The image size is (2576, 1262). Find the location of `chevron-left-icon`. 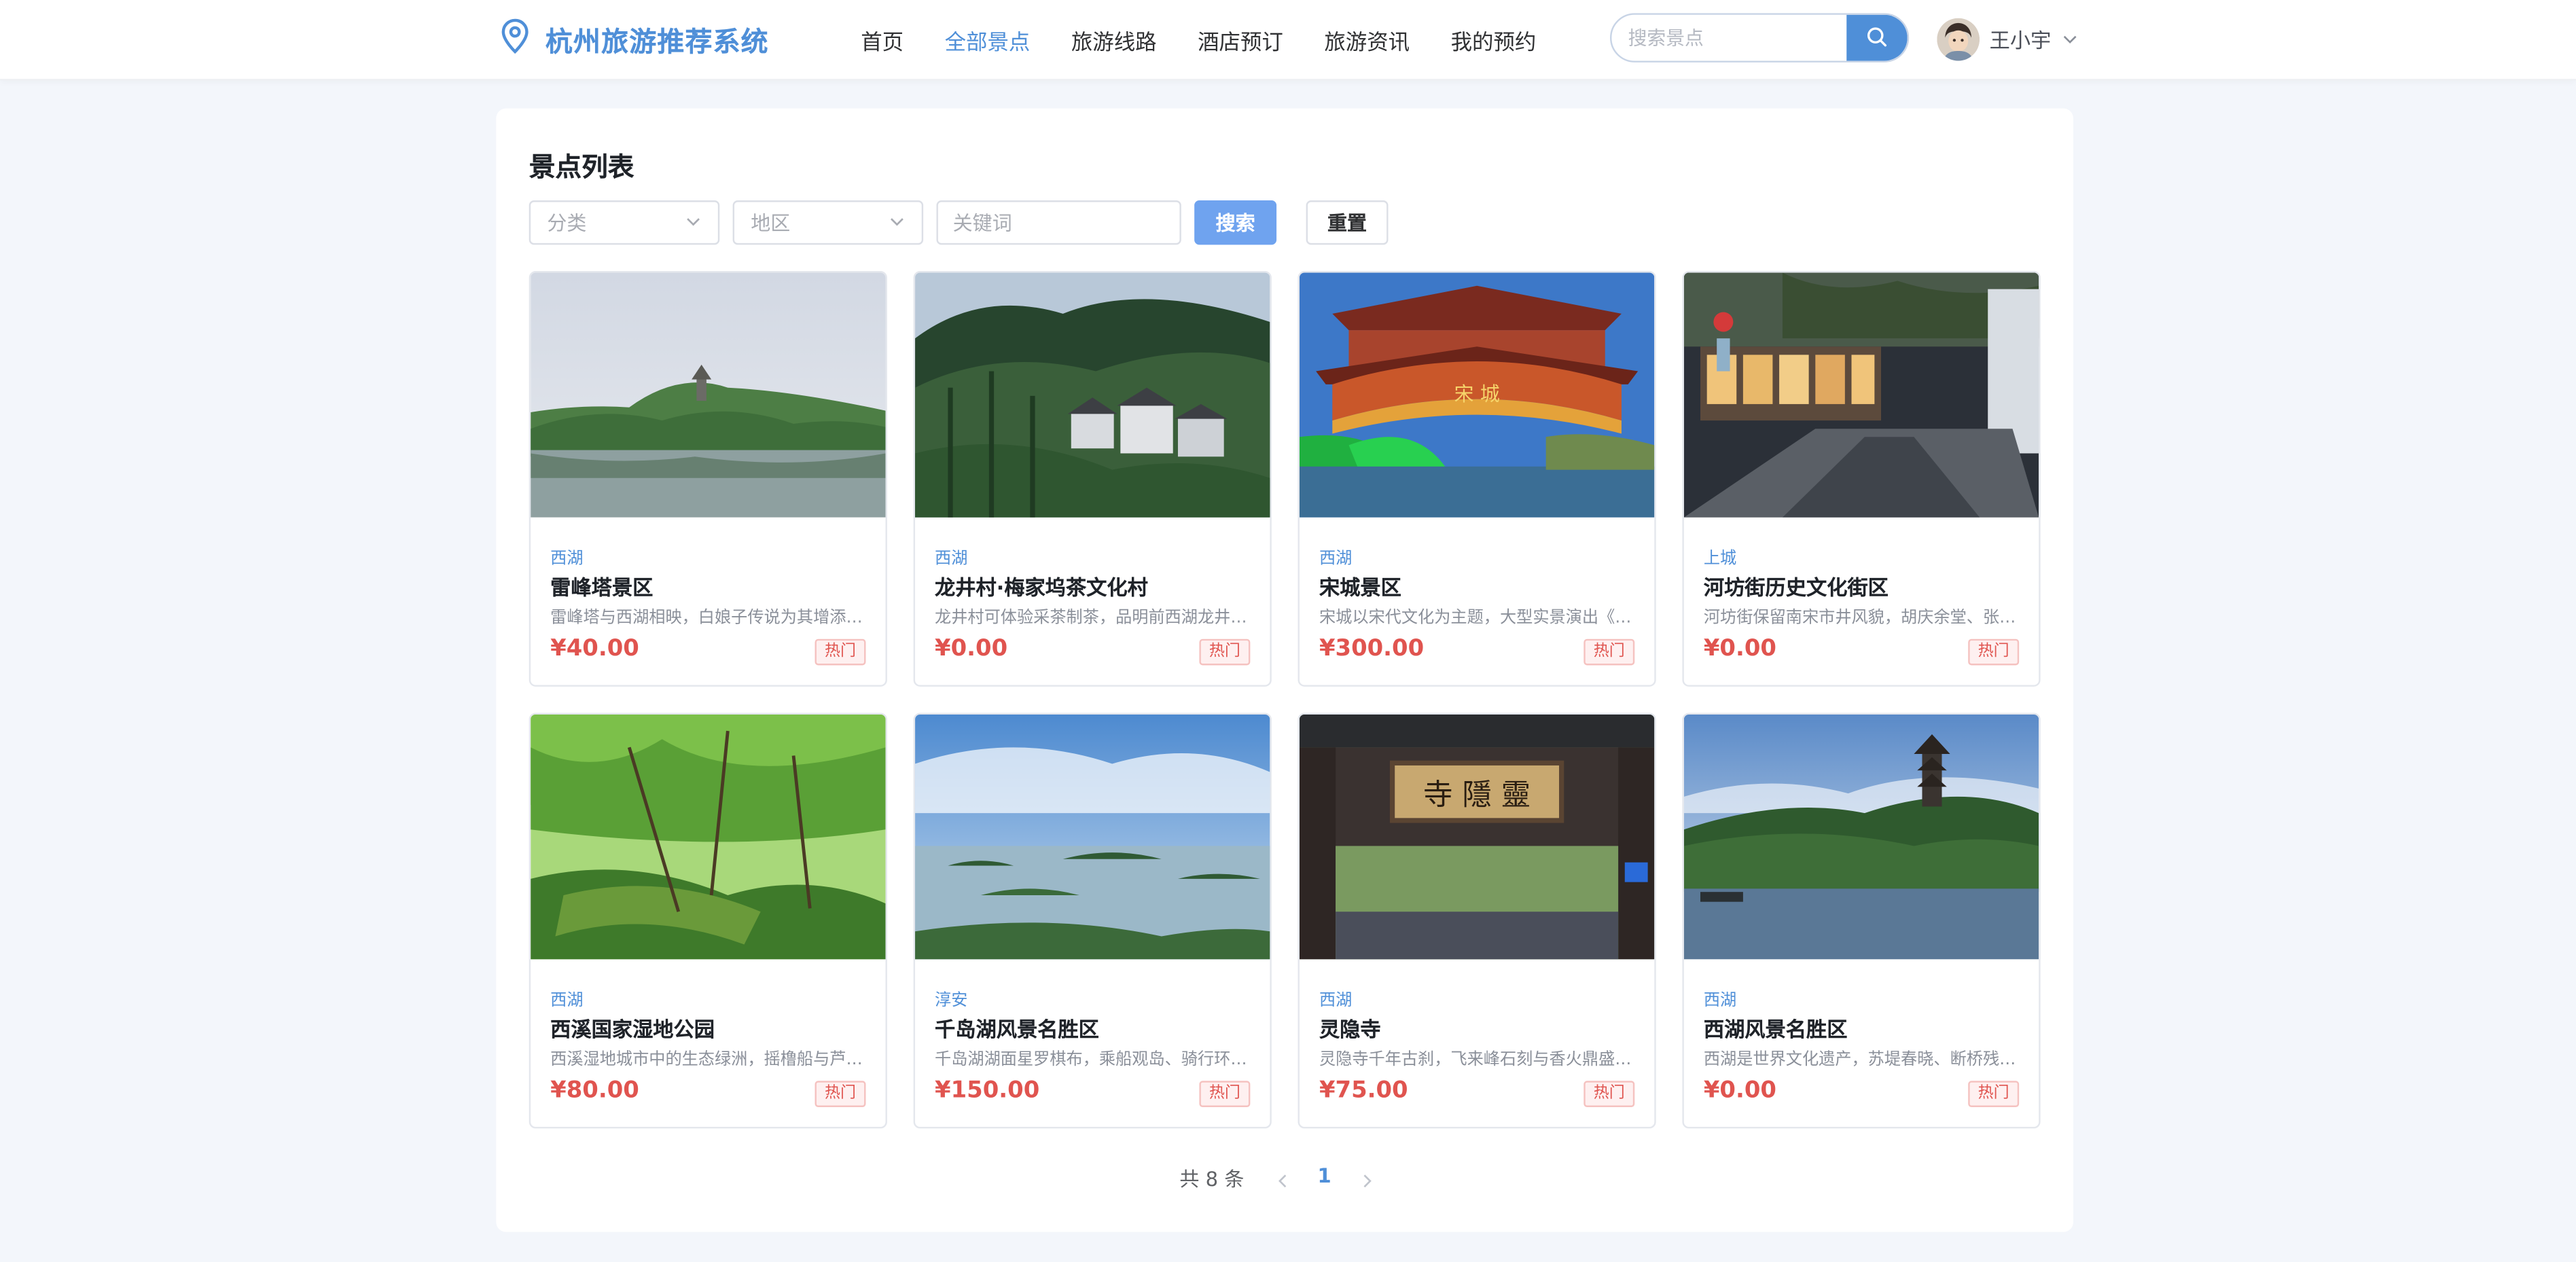

chevron-left-icon is located at coordinates (1283, 1177).